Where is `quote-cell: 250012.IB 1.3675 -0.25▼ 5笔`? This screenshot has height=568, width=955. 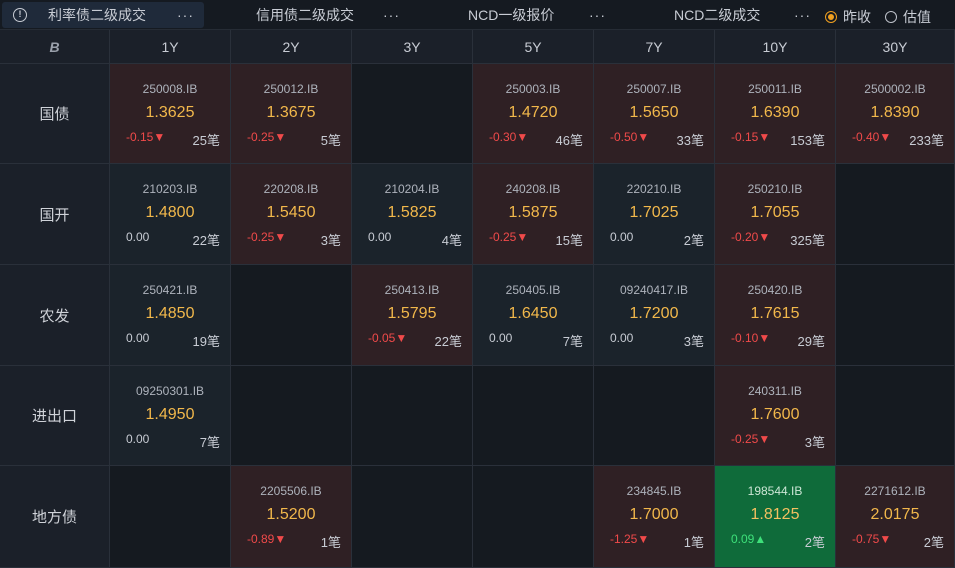 quote-cell: 250012.IB 1.3675 -0.25▼ 5笔 is located at coordinates (291, 114).